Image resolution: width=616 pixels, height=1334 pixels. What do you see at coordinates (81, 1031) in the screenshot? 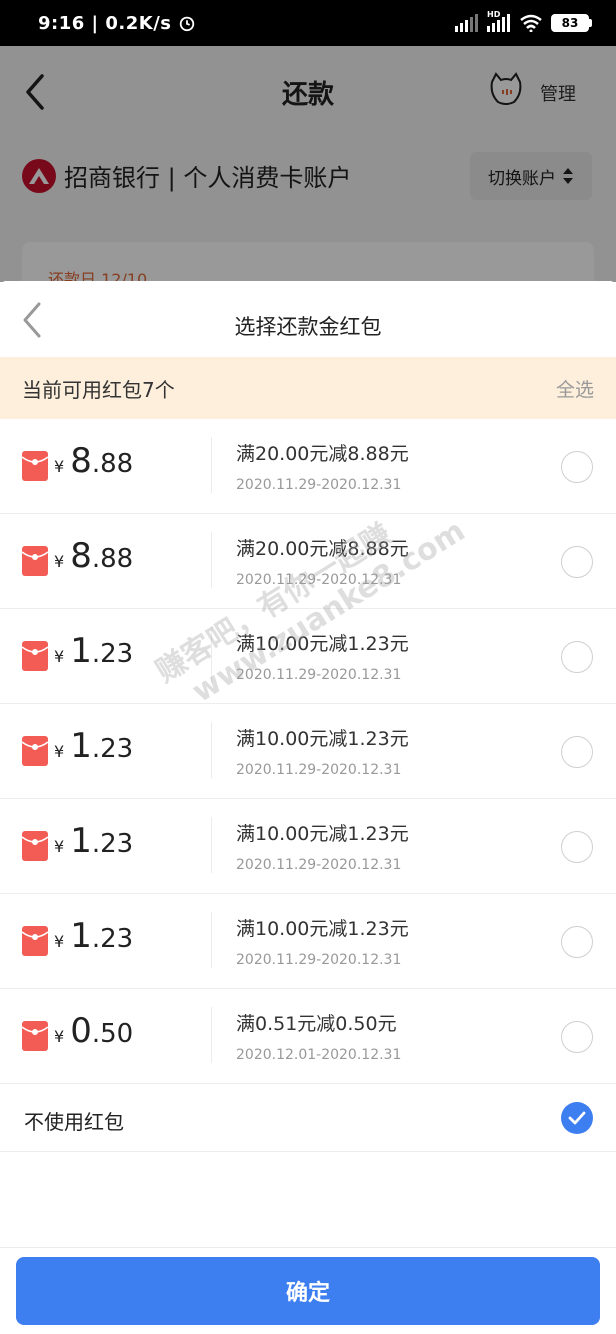
I see `amount-integer: 0` at bounding box center [81, 1031].